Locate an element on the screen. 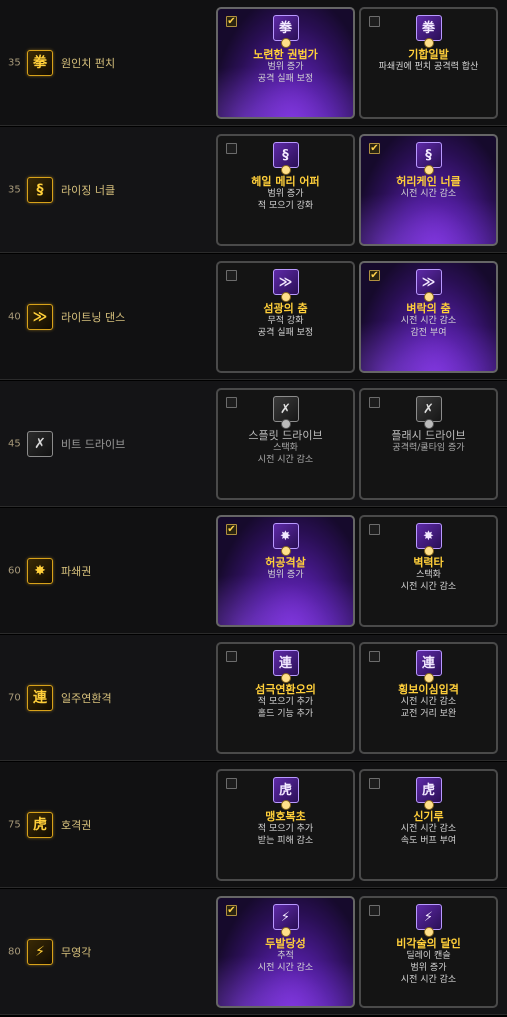 This screenshot has height=1017, width=507. tripod-title: 헤일 메리 어퍼 is located at coordinates (285, 181).